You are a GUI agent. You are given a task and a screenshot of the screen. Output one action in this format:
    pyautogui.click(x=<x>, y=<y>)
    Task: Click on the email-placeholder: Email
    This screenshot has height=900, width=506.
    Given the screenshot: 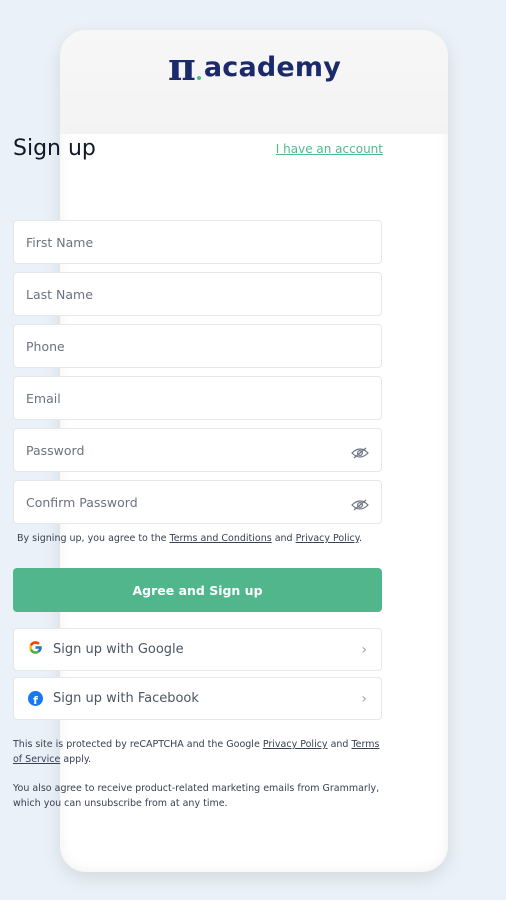 What is the action you would take?
    pyautogui.click(x=43, y=398)
    